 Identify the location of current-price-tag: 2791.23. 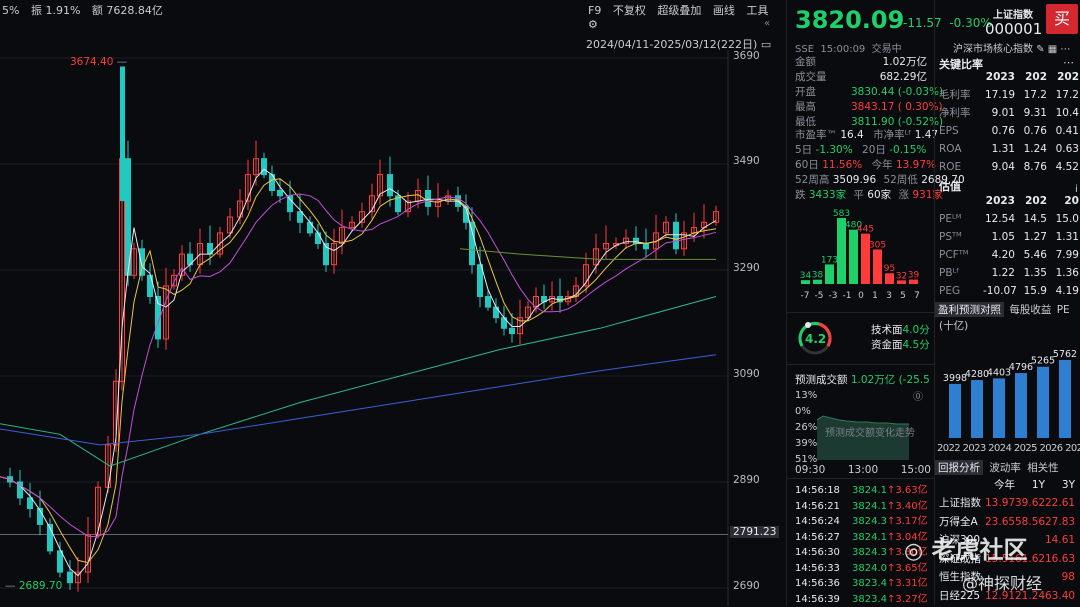
(755, 532).